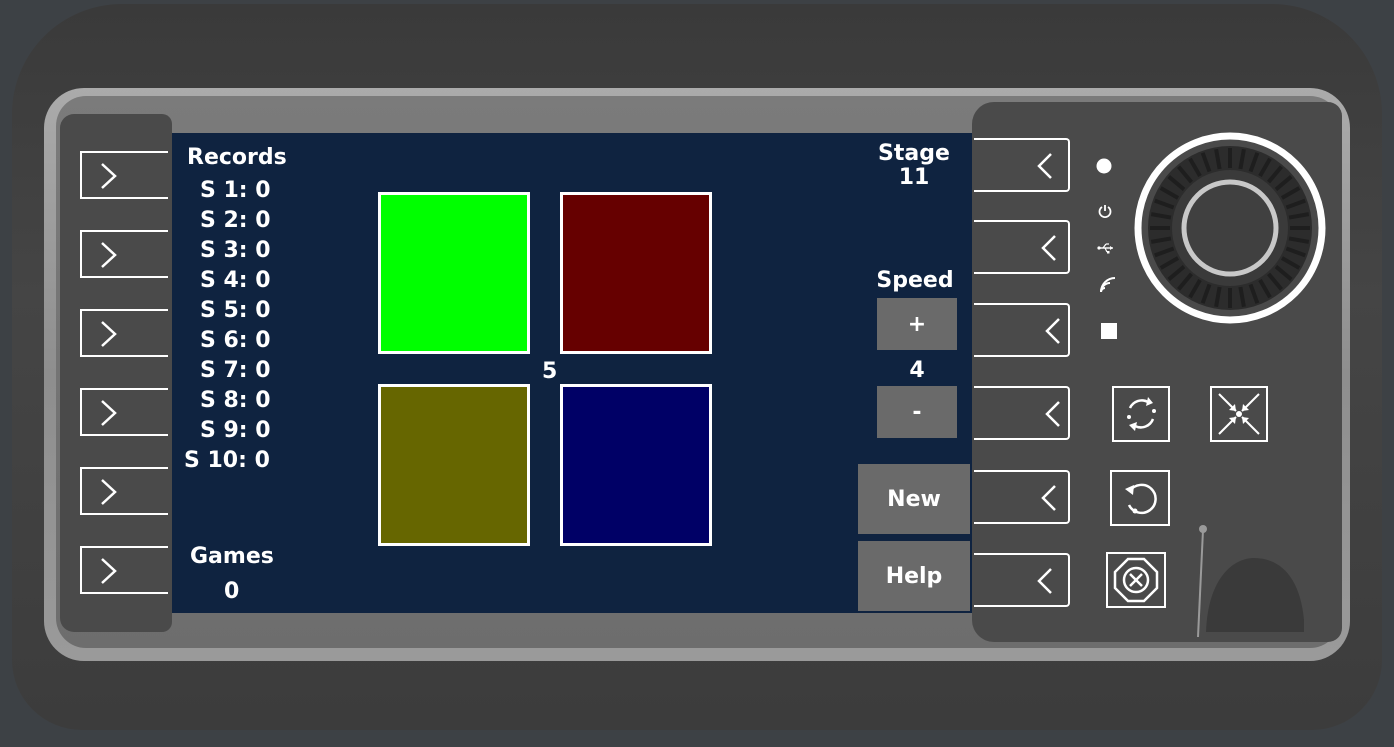 The image size is (1394, 747). Describe the element at coordinates (1108, 285) in the screenshot. I see `wifi-icon` at that location.